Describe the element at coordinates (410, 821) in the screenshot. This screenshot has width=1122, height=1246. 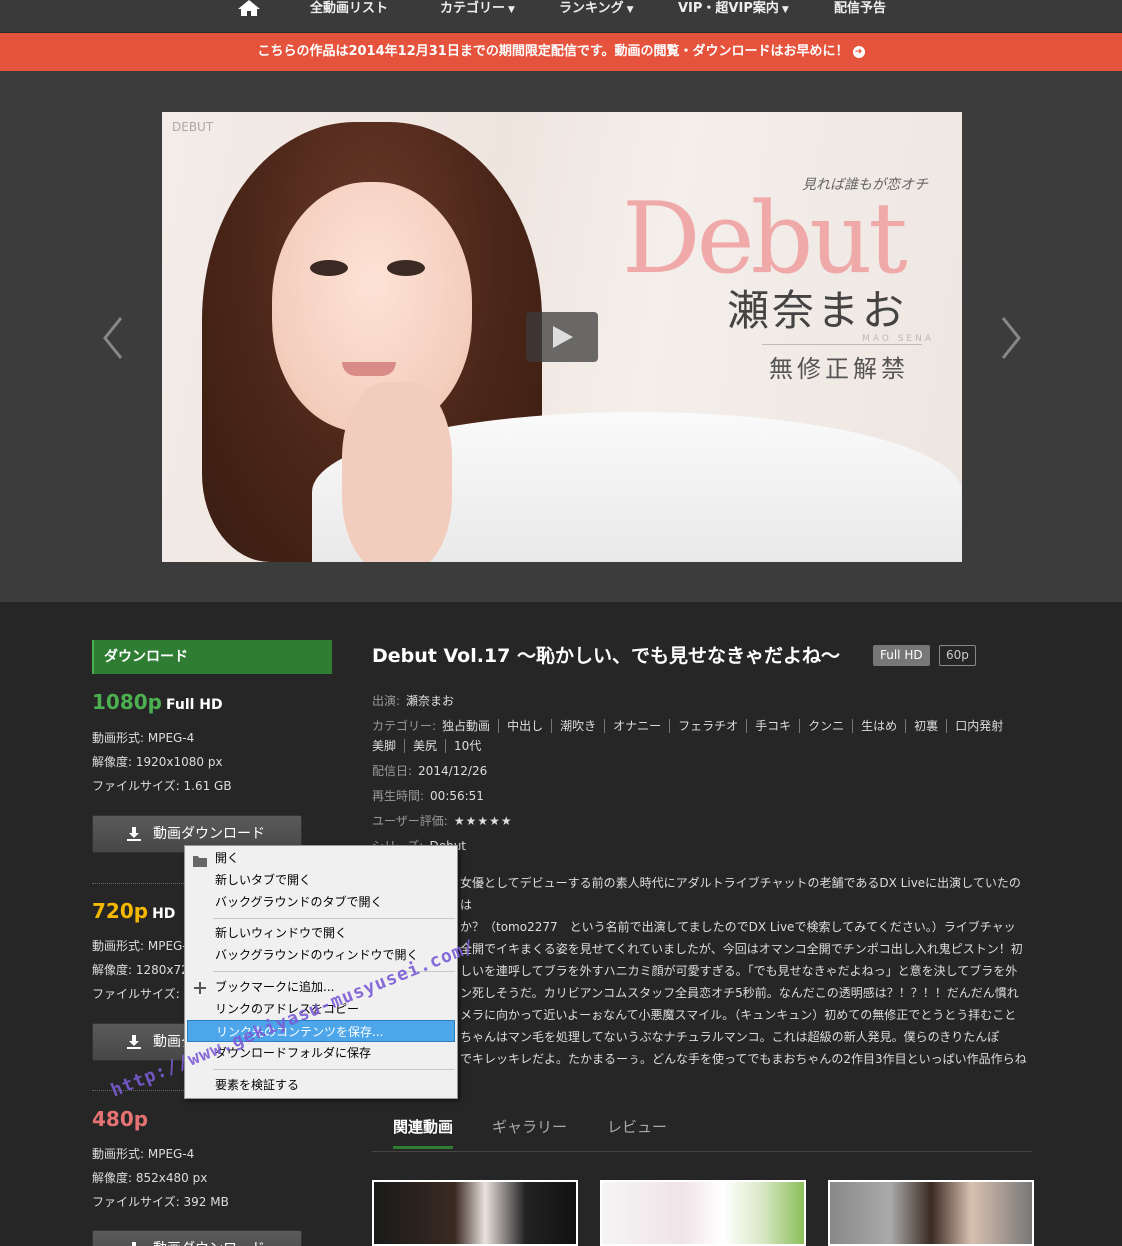
I see `meta-rating-label: ユーザー評価:` at that location.